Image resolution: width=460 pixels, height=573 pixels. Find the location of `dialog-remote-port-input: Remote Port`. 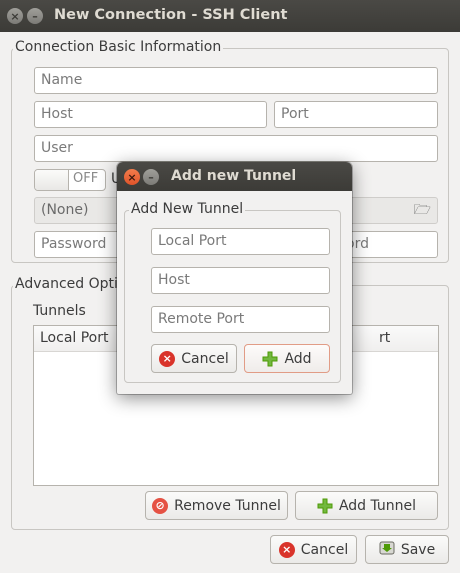

dialog-remote-port-input: Remote Port is located at coordinates (240, 319).